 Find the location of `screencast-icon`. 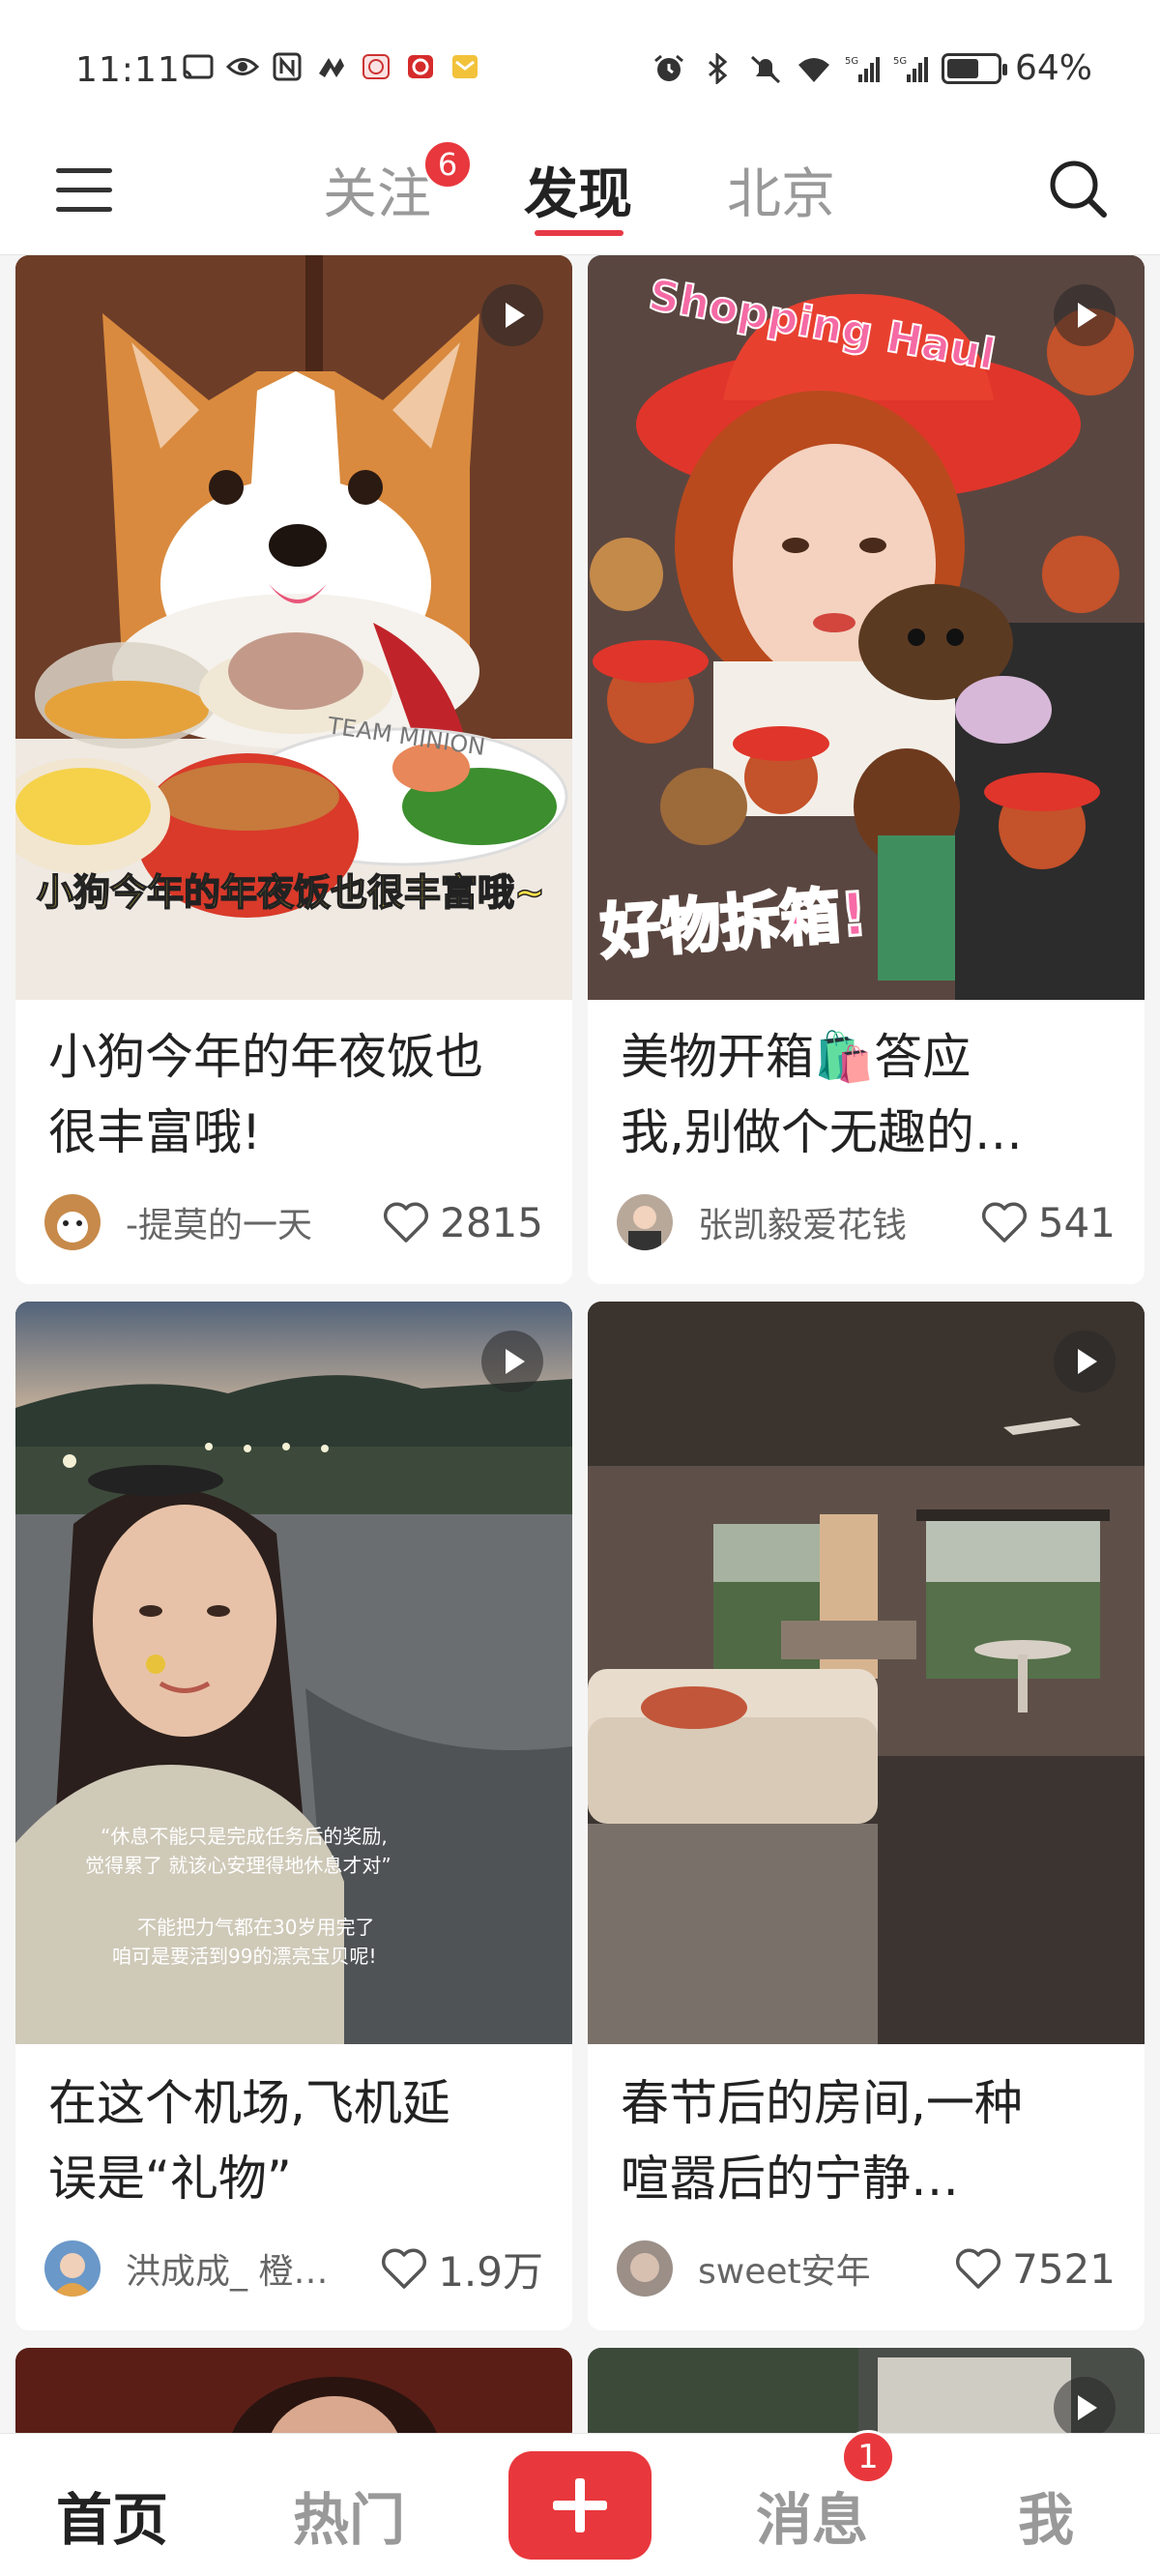

screencast-icon is located at coordinates (199, 66).